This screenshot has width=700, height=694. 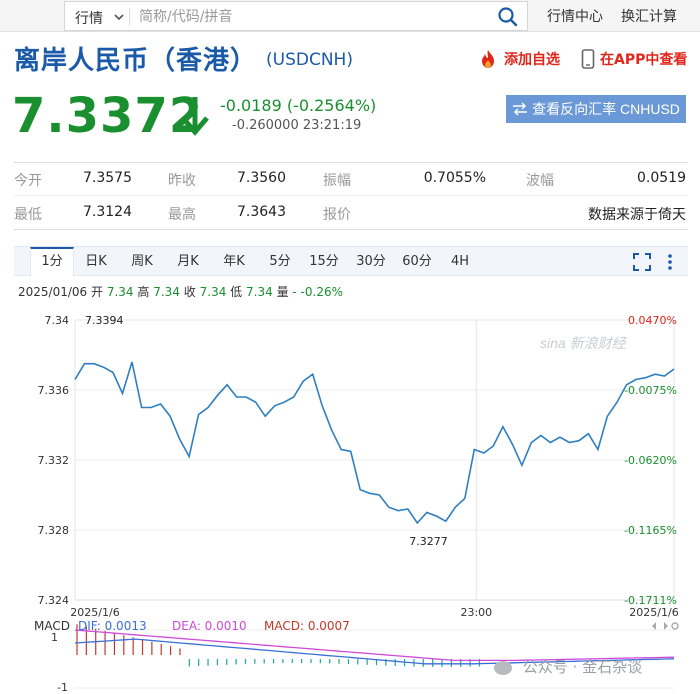 What do you see at coordinates (52, 626) in the screenshot?
I see `macd-title: MACD` at bounding box center [52, 626].